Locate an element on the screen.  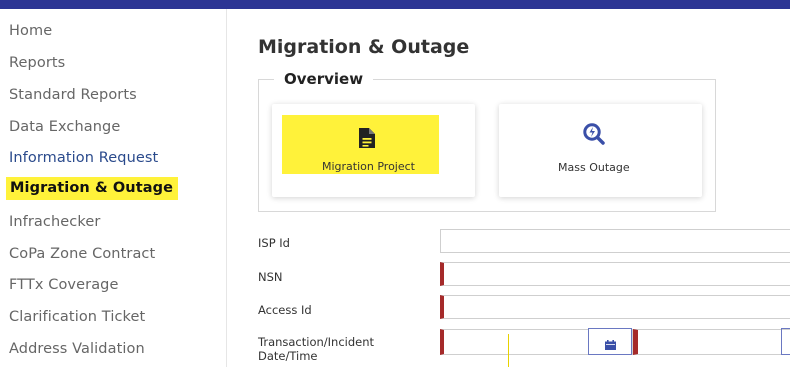
top-header-bar is located at coordinates (395, 4).